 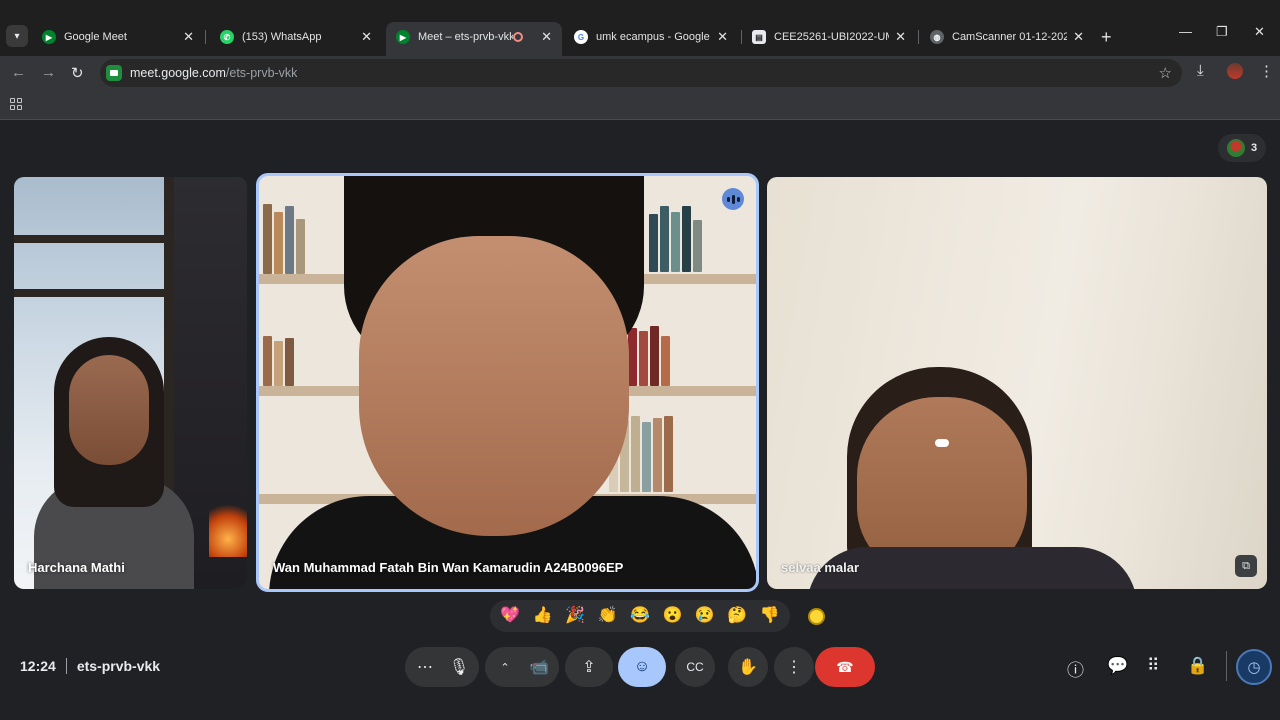 What do you see at coordinates (642, 667) in the screenshot?
I see `reactions-button: ☺` at bounding box center [642, 667].